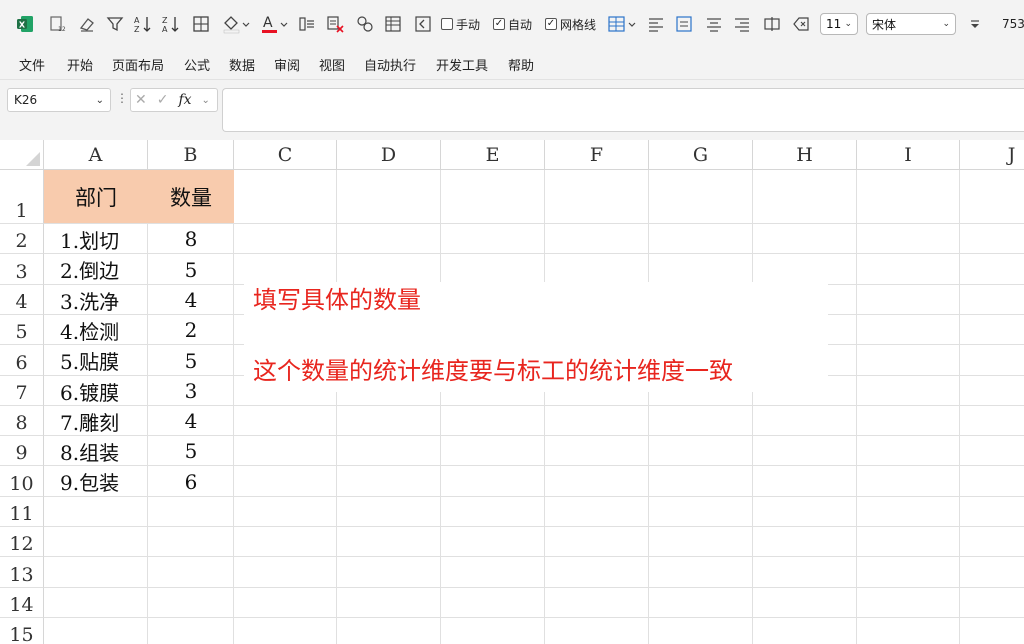 The image size is (1024, 644). I want to click on font-size-select: 11 ⌄, so click(839, 24).